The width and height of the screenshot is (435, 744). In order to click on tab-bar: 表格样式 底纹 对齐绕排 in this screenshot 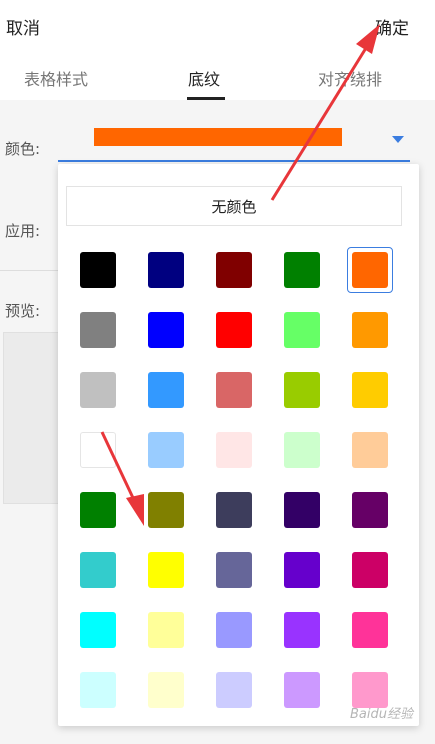, I will do `click(217, 82)`.